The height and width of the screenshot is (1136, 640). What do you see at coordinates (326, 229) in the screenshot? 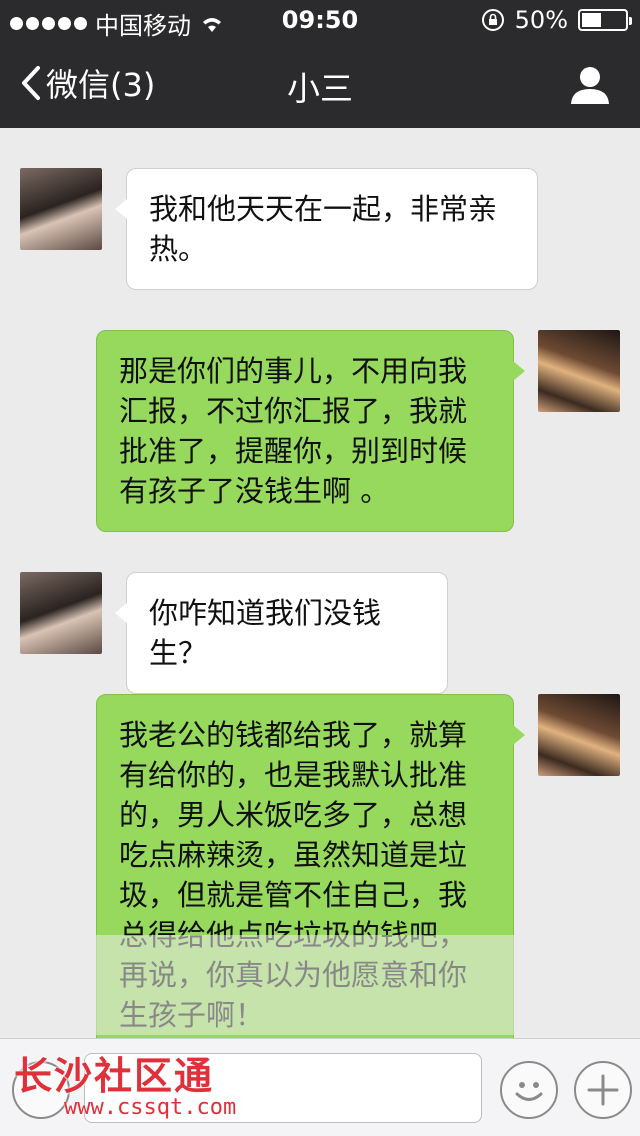
I see `incoming-message-bubble: 我和他天天在一起，非常亲热。` at bounding box center [326, 229].